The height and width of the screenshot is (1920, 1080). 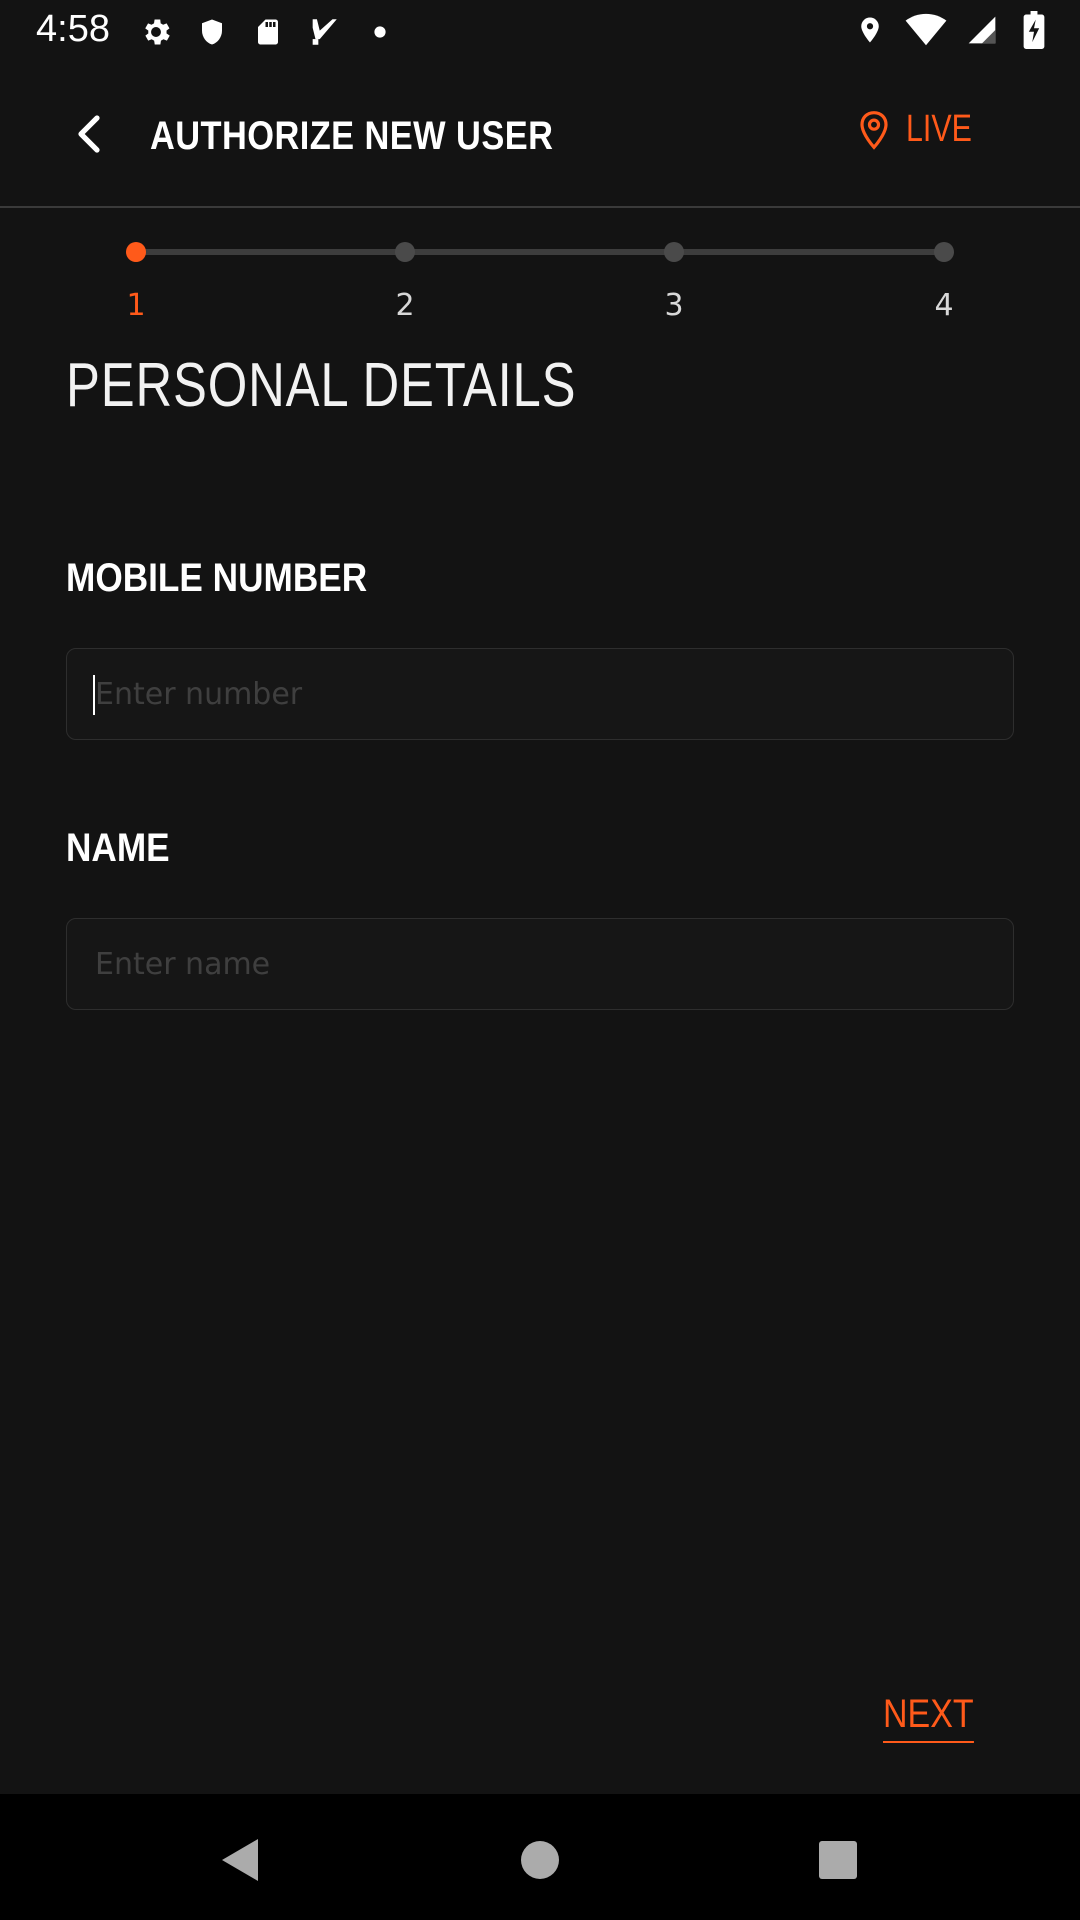 I want to click on mobile-number-label: MOBILE NUMBER, so click(x=217, y=578).